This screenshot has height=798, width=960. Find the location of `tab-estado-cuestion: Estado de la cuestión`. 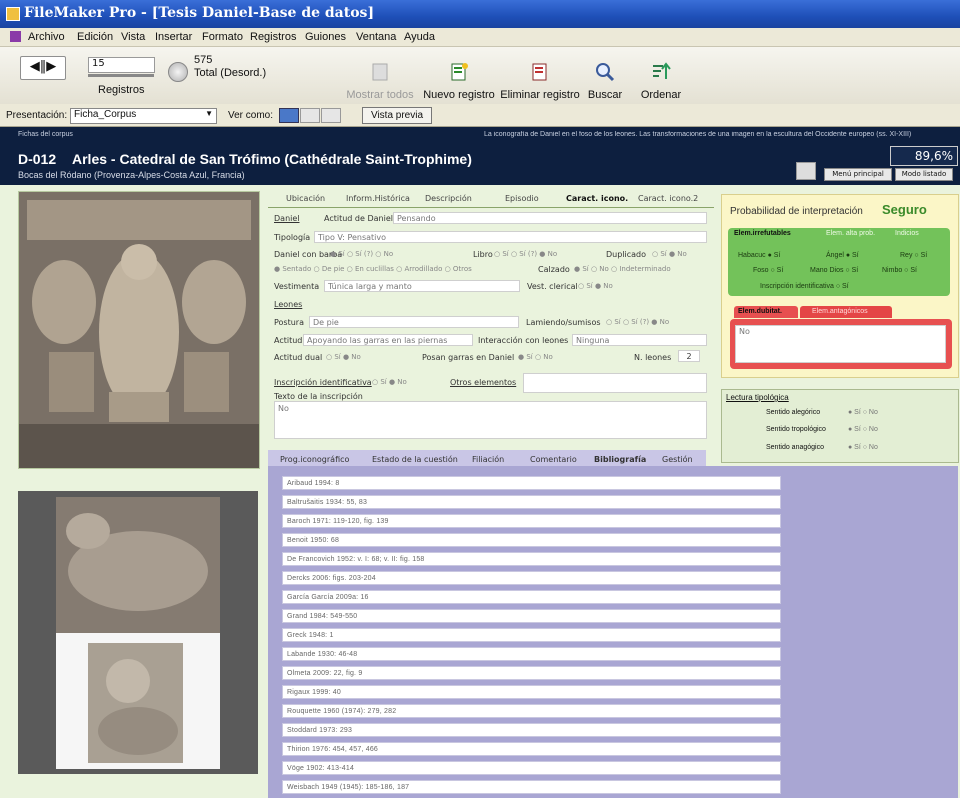

tab-estado-cuestion: Estado de la cuestión is located at coordinates (415, 459).